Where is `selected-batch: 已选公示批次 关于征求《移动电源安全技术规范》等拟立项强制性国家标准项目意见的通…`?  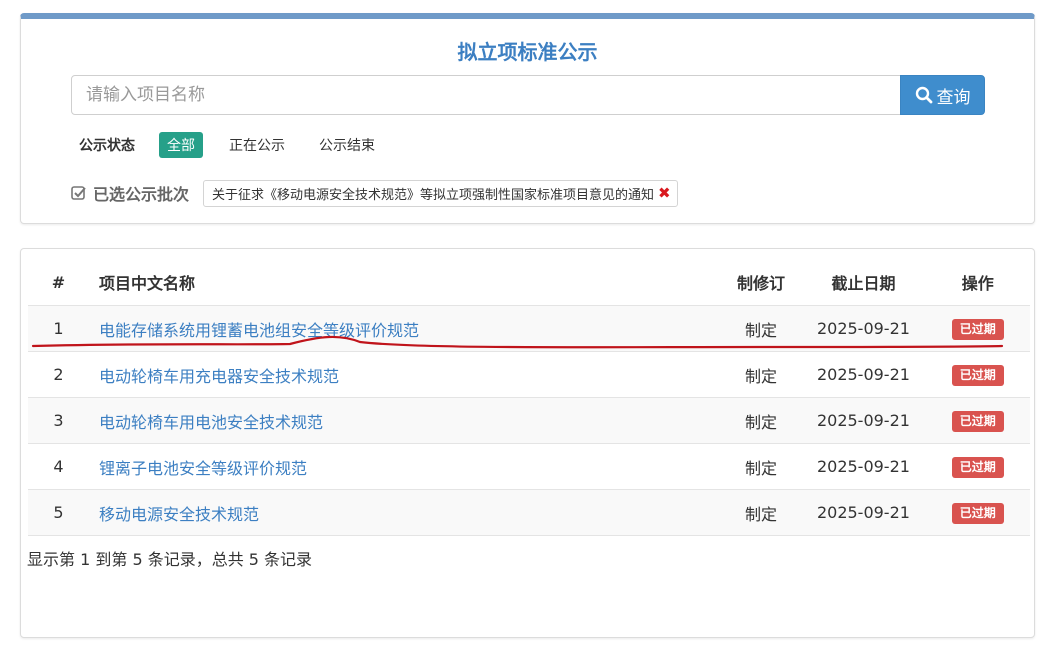
selected-batch: 已选公示批次 关于征求《移动电源安全技术规范》等拟立项强制性国家标准项目意见的通… is located at coordinates (374, 193).